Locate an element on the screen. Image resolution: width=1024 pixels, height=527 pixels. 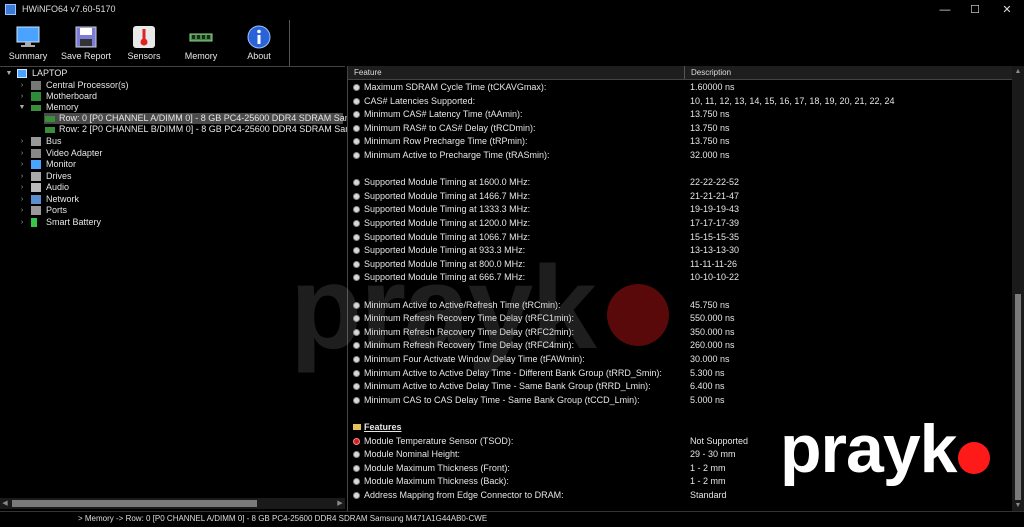
ram-module-icon is located at coordinates (201, 37).